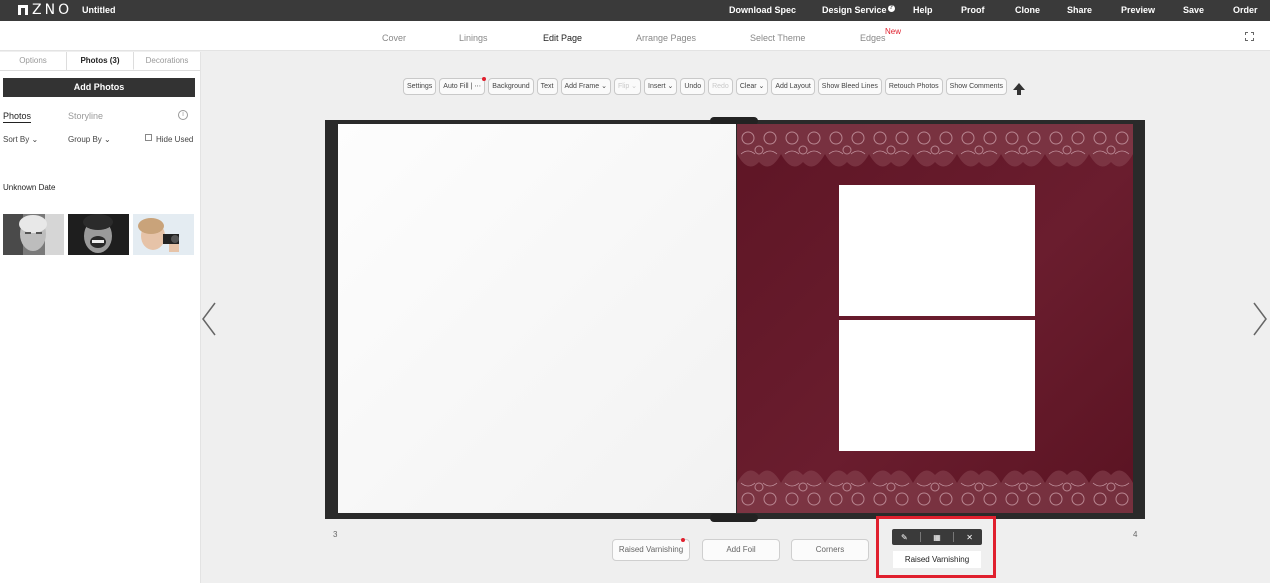 This screenshot has height=583, width=1270. I want to click on tab-options: Options, so click(33, 61).